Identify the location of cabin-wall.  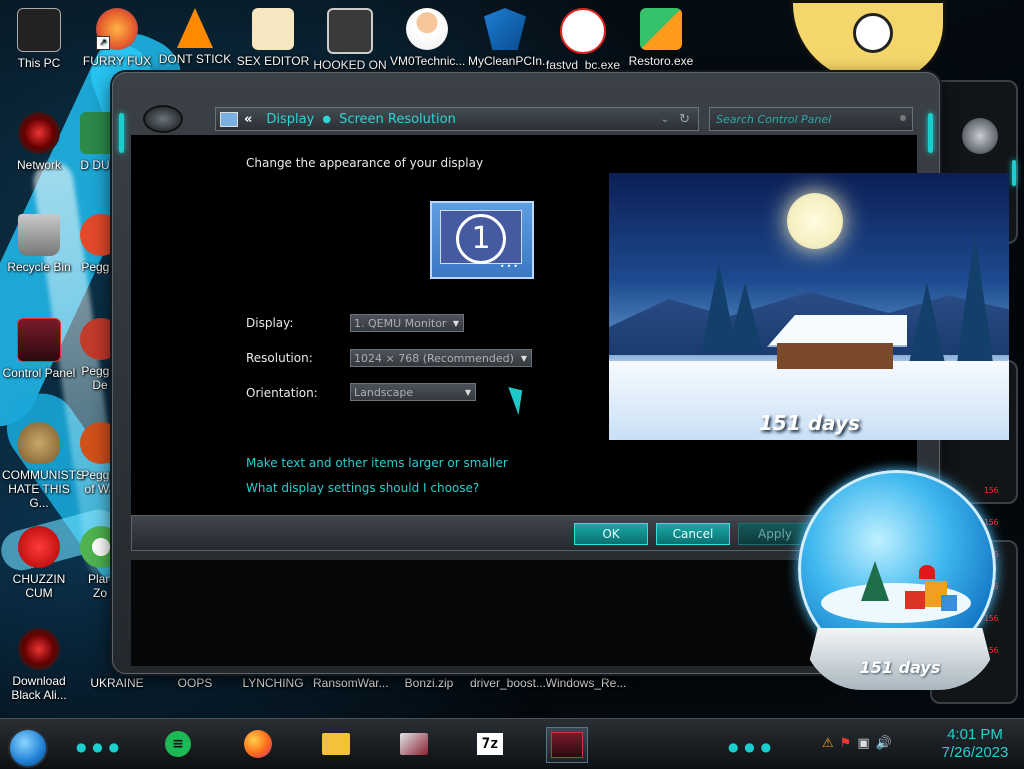
(835, 356).